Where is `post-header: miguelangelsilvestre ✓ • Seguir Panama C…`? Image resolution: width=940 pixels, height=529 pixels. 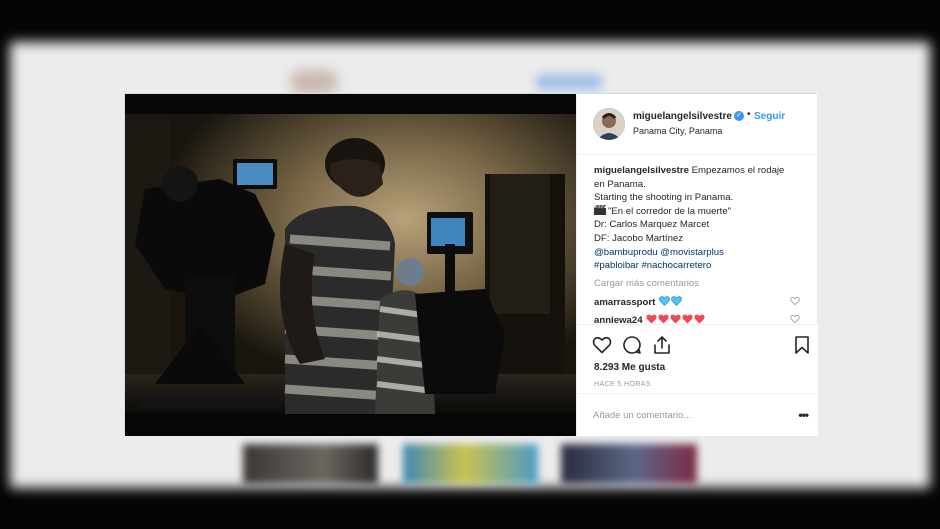 post-header: miguelangelsilvestre ✓ • Seguir Panama C… is located at coordinates (697, 124).